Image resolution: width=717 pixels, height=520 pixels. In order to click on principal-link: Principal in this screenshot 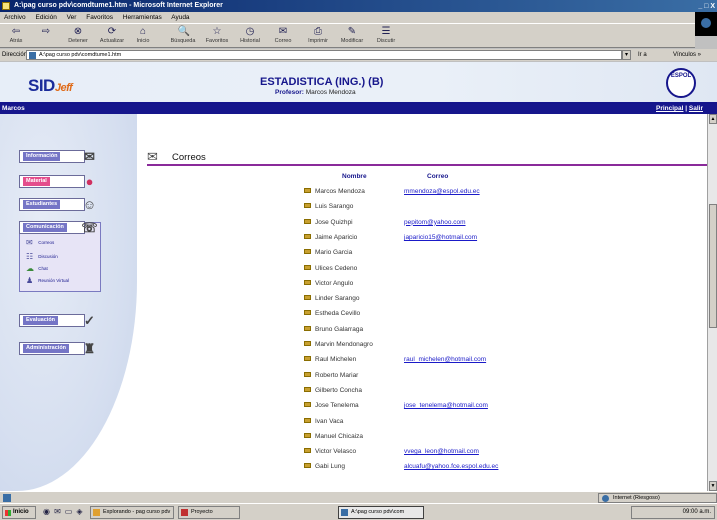, I will do `click(669, 108)`.